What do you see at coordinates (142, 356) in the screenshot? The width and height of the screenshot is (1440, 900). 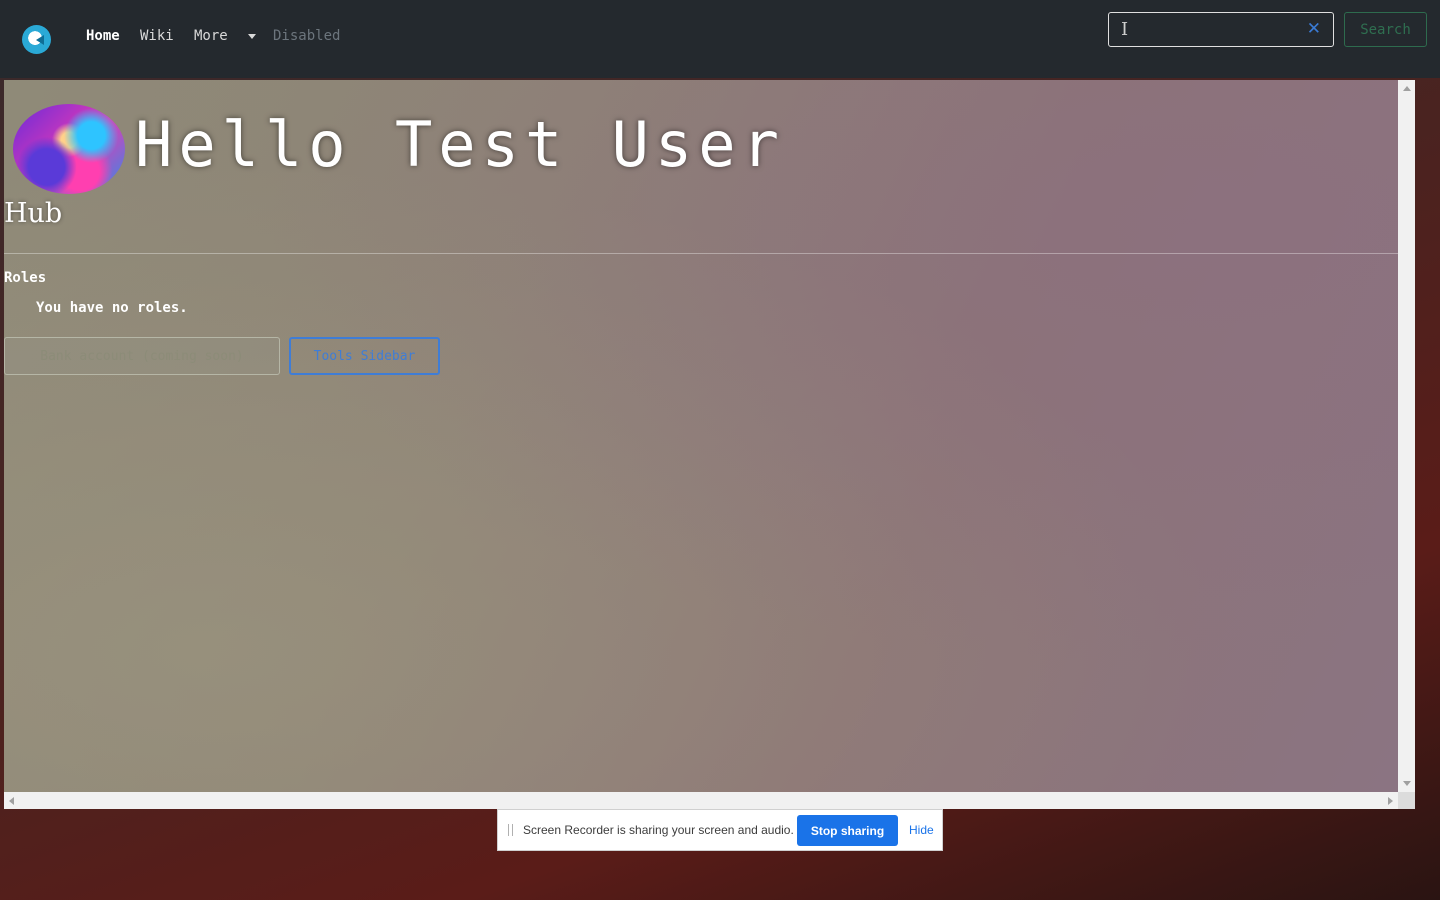 I see `bank-account-button: Bank account (coming soon)` at bounding box center [142, 356].